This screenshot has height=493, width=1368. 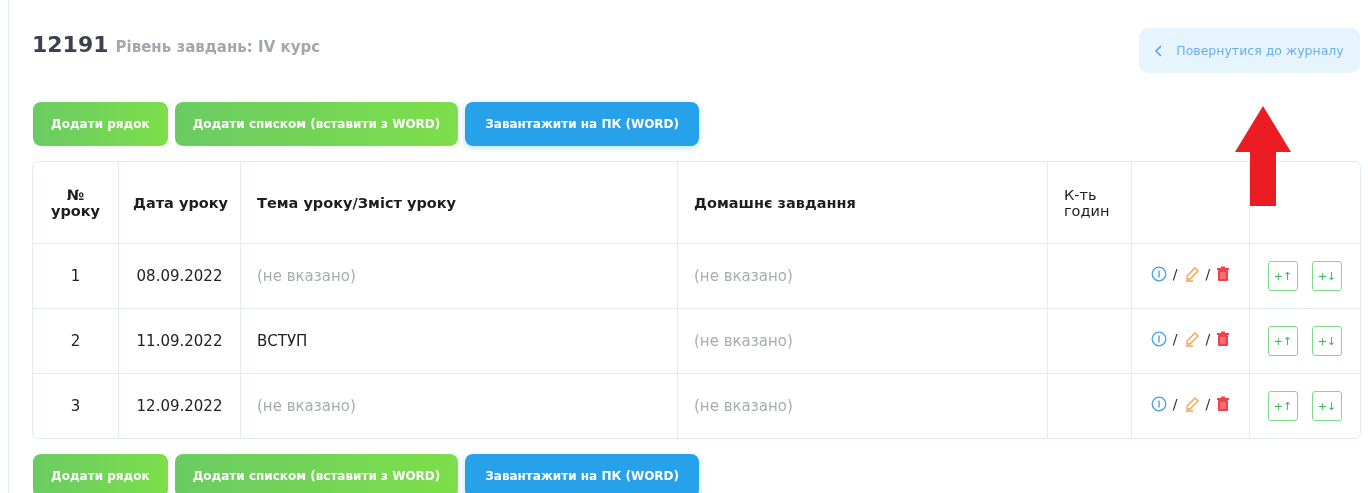 What do you see at coordinates (76, 405) in the screenshot?
I see `table-cell: 3` at bounding box center [76, 405].